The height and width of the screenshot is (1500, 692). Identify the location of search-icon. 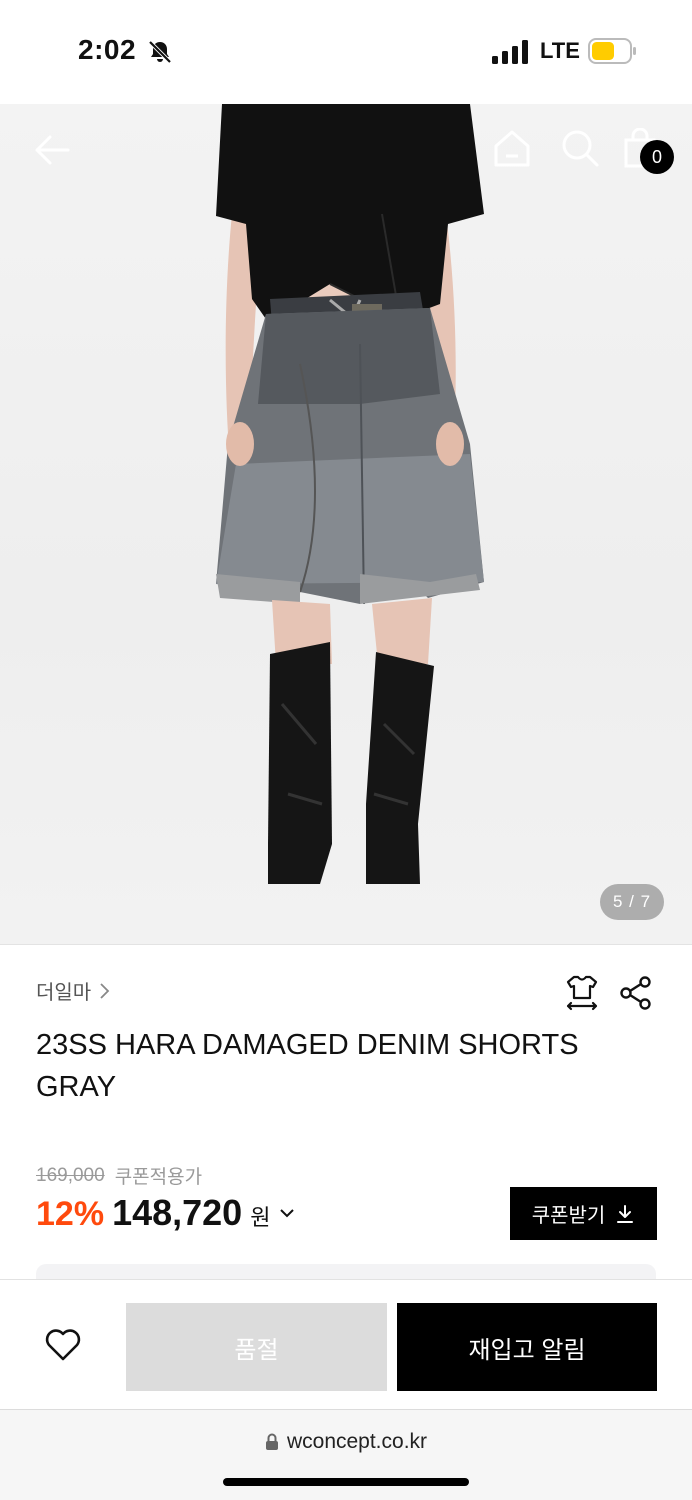
(580, 148).